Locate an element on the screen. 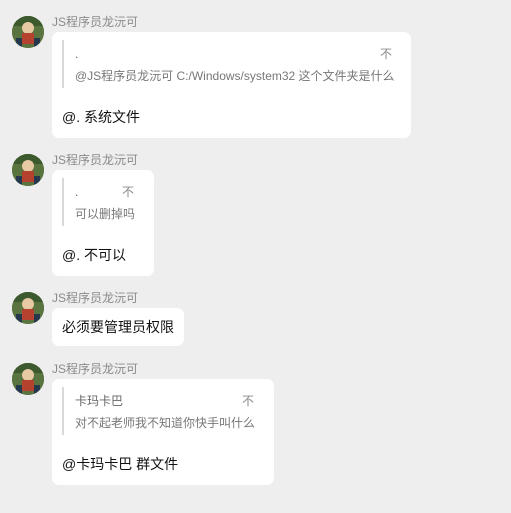  quoted-message: 卡玛卡巴 不 对不起老师我不知道你快手叫什么 is located at coordinates (161, 411).